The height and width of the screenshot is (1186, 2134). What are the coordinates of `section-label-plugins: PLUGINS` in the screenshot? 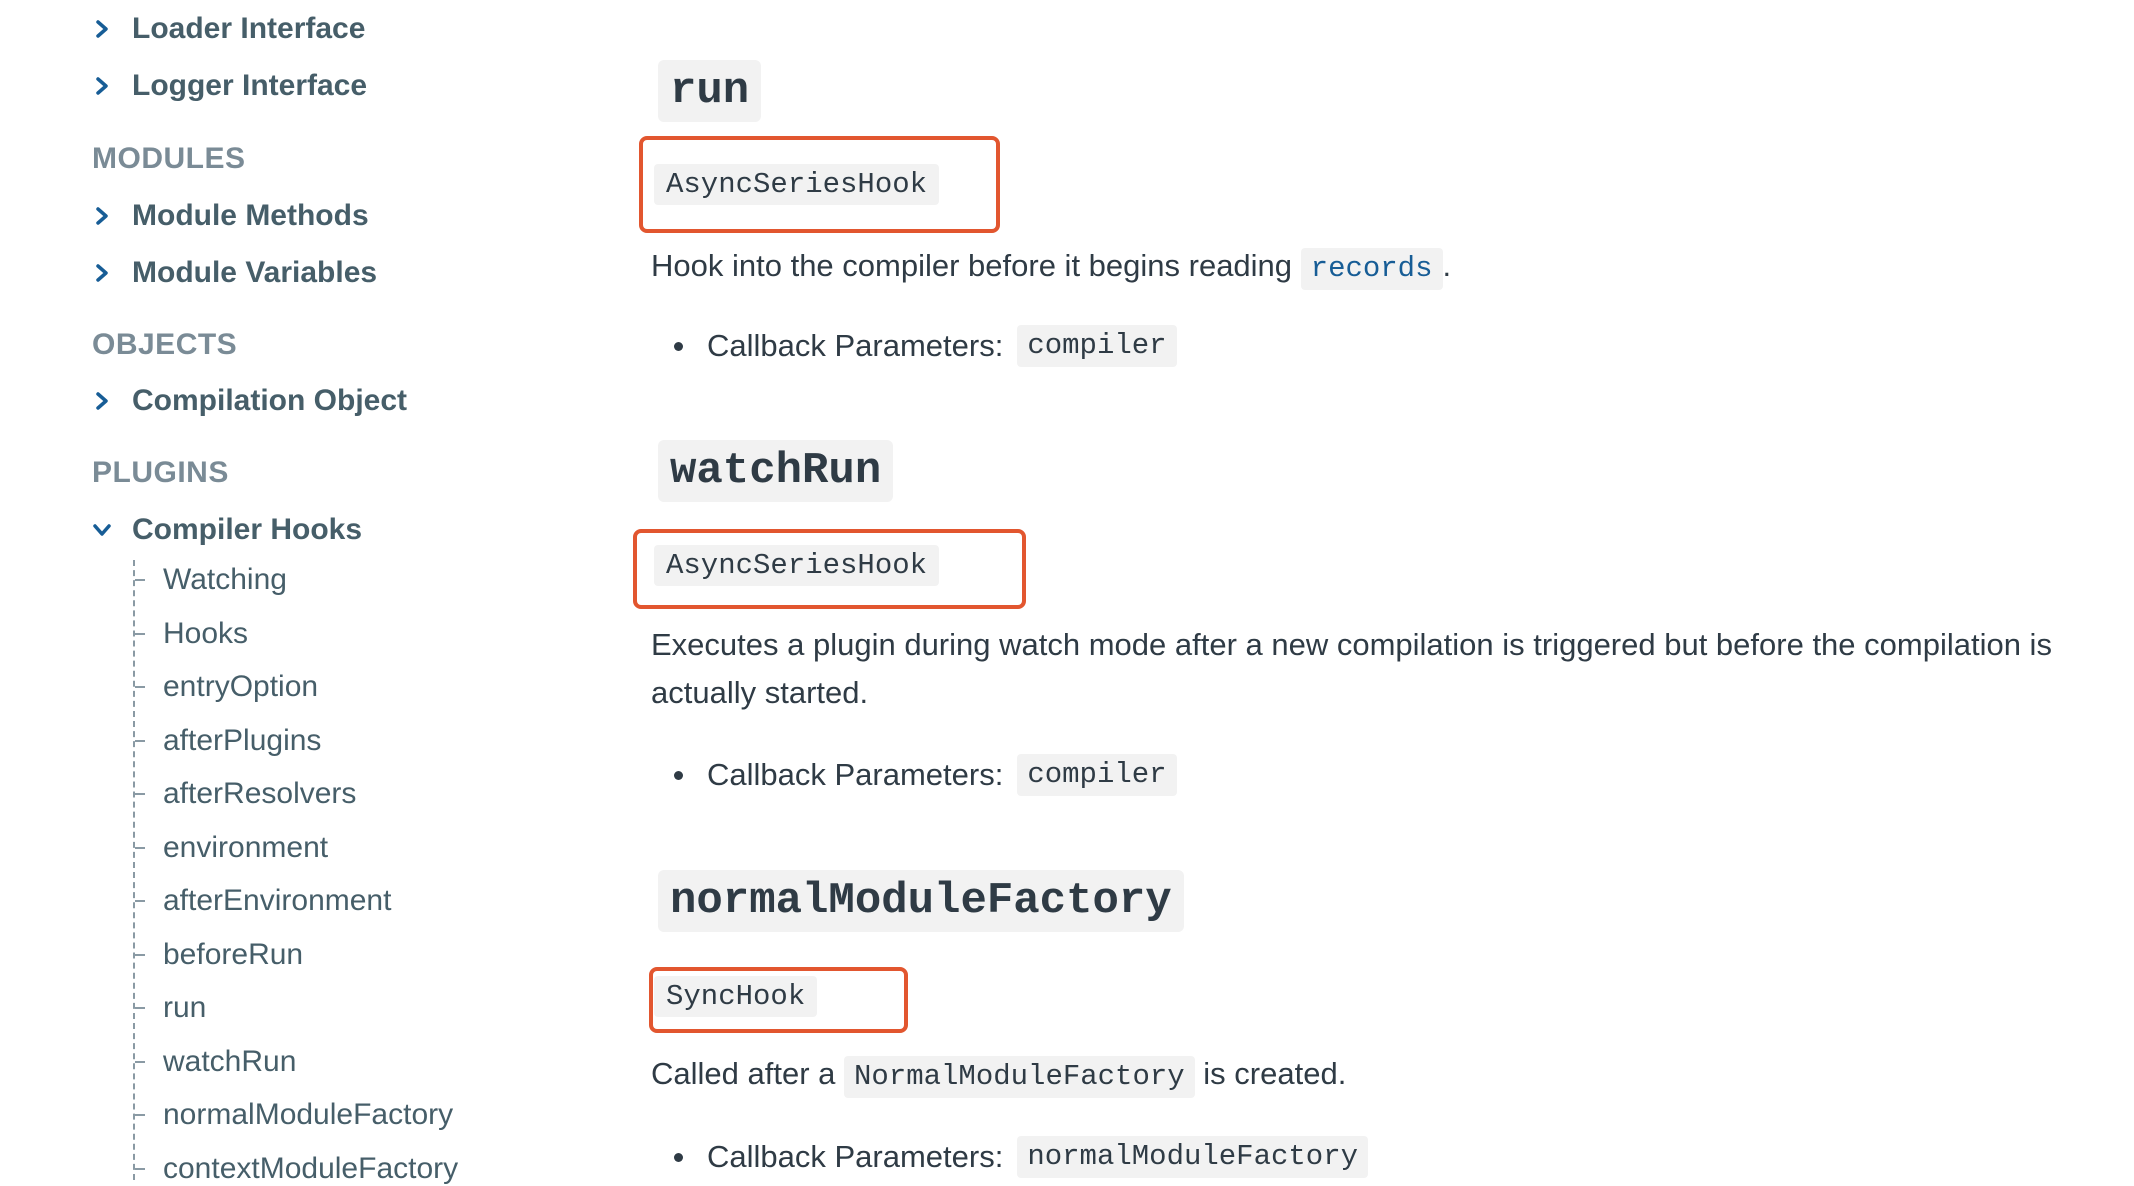 It's located at (160, 472).